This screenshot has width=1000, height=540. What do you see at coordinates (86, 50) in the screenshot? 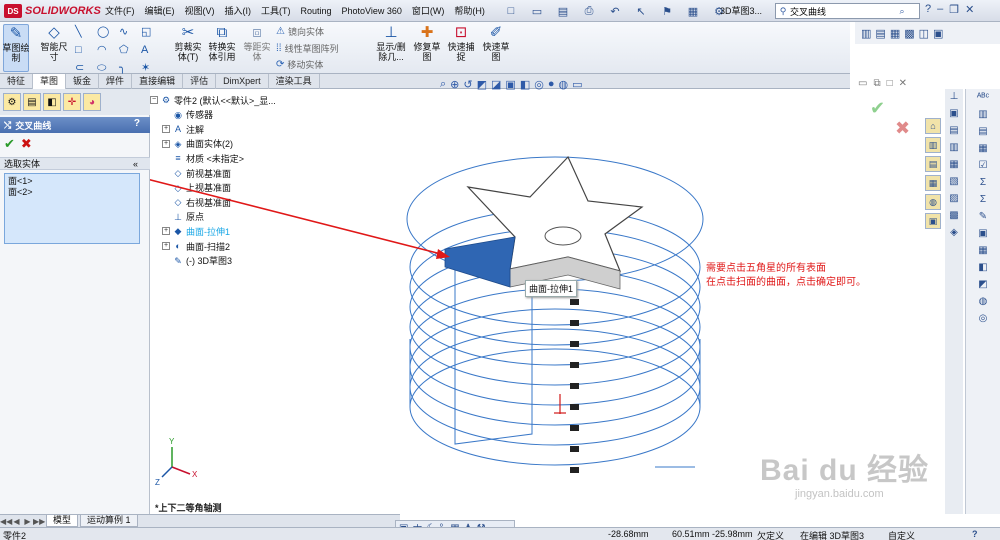
I see `rectangle-icon: □` at bounding box center [86, 50].